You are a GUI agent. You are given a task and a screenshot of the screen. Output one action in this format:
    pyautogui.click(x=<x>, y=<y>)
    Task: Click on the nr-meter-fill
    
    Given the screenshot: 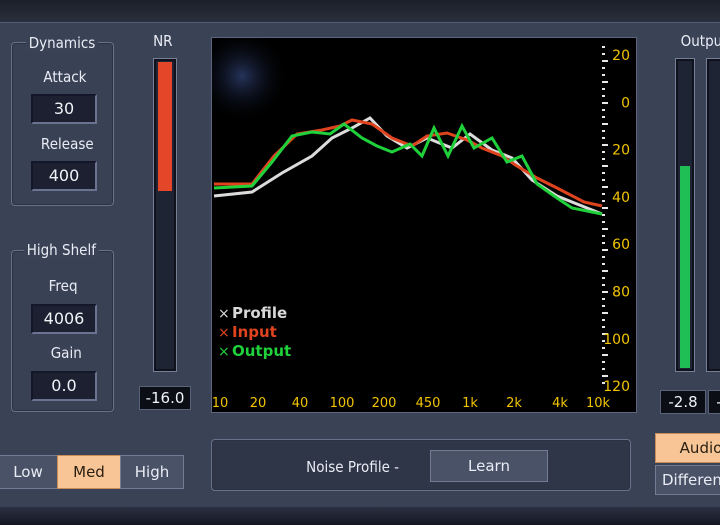 What is the action you would take?
    pyautogui.click(x=165, y=126)
    